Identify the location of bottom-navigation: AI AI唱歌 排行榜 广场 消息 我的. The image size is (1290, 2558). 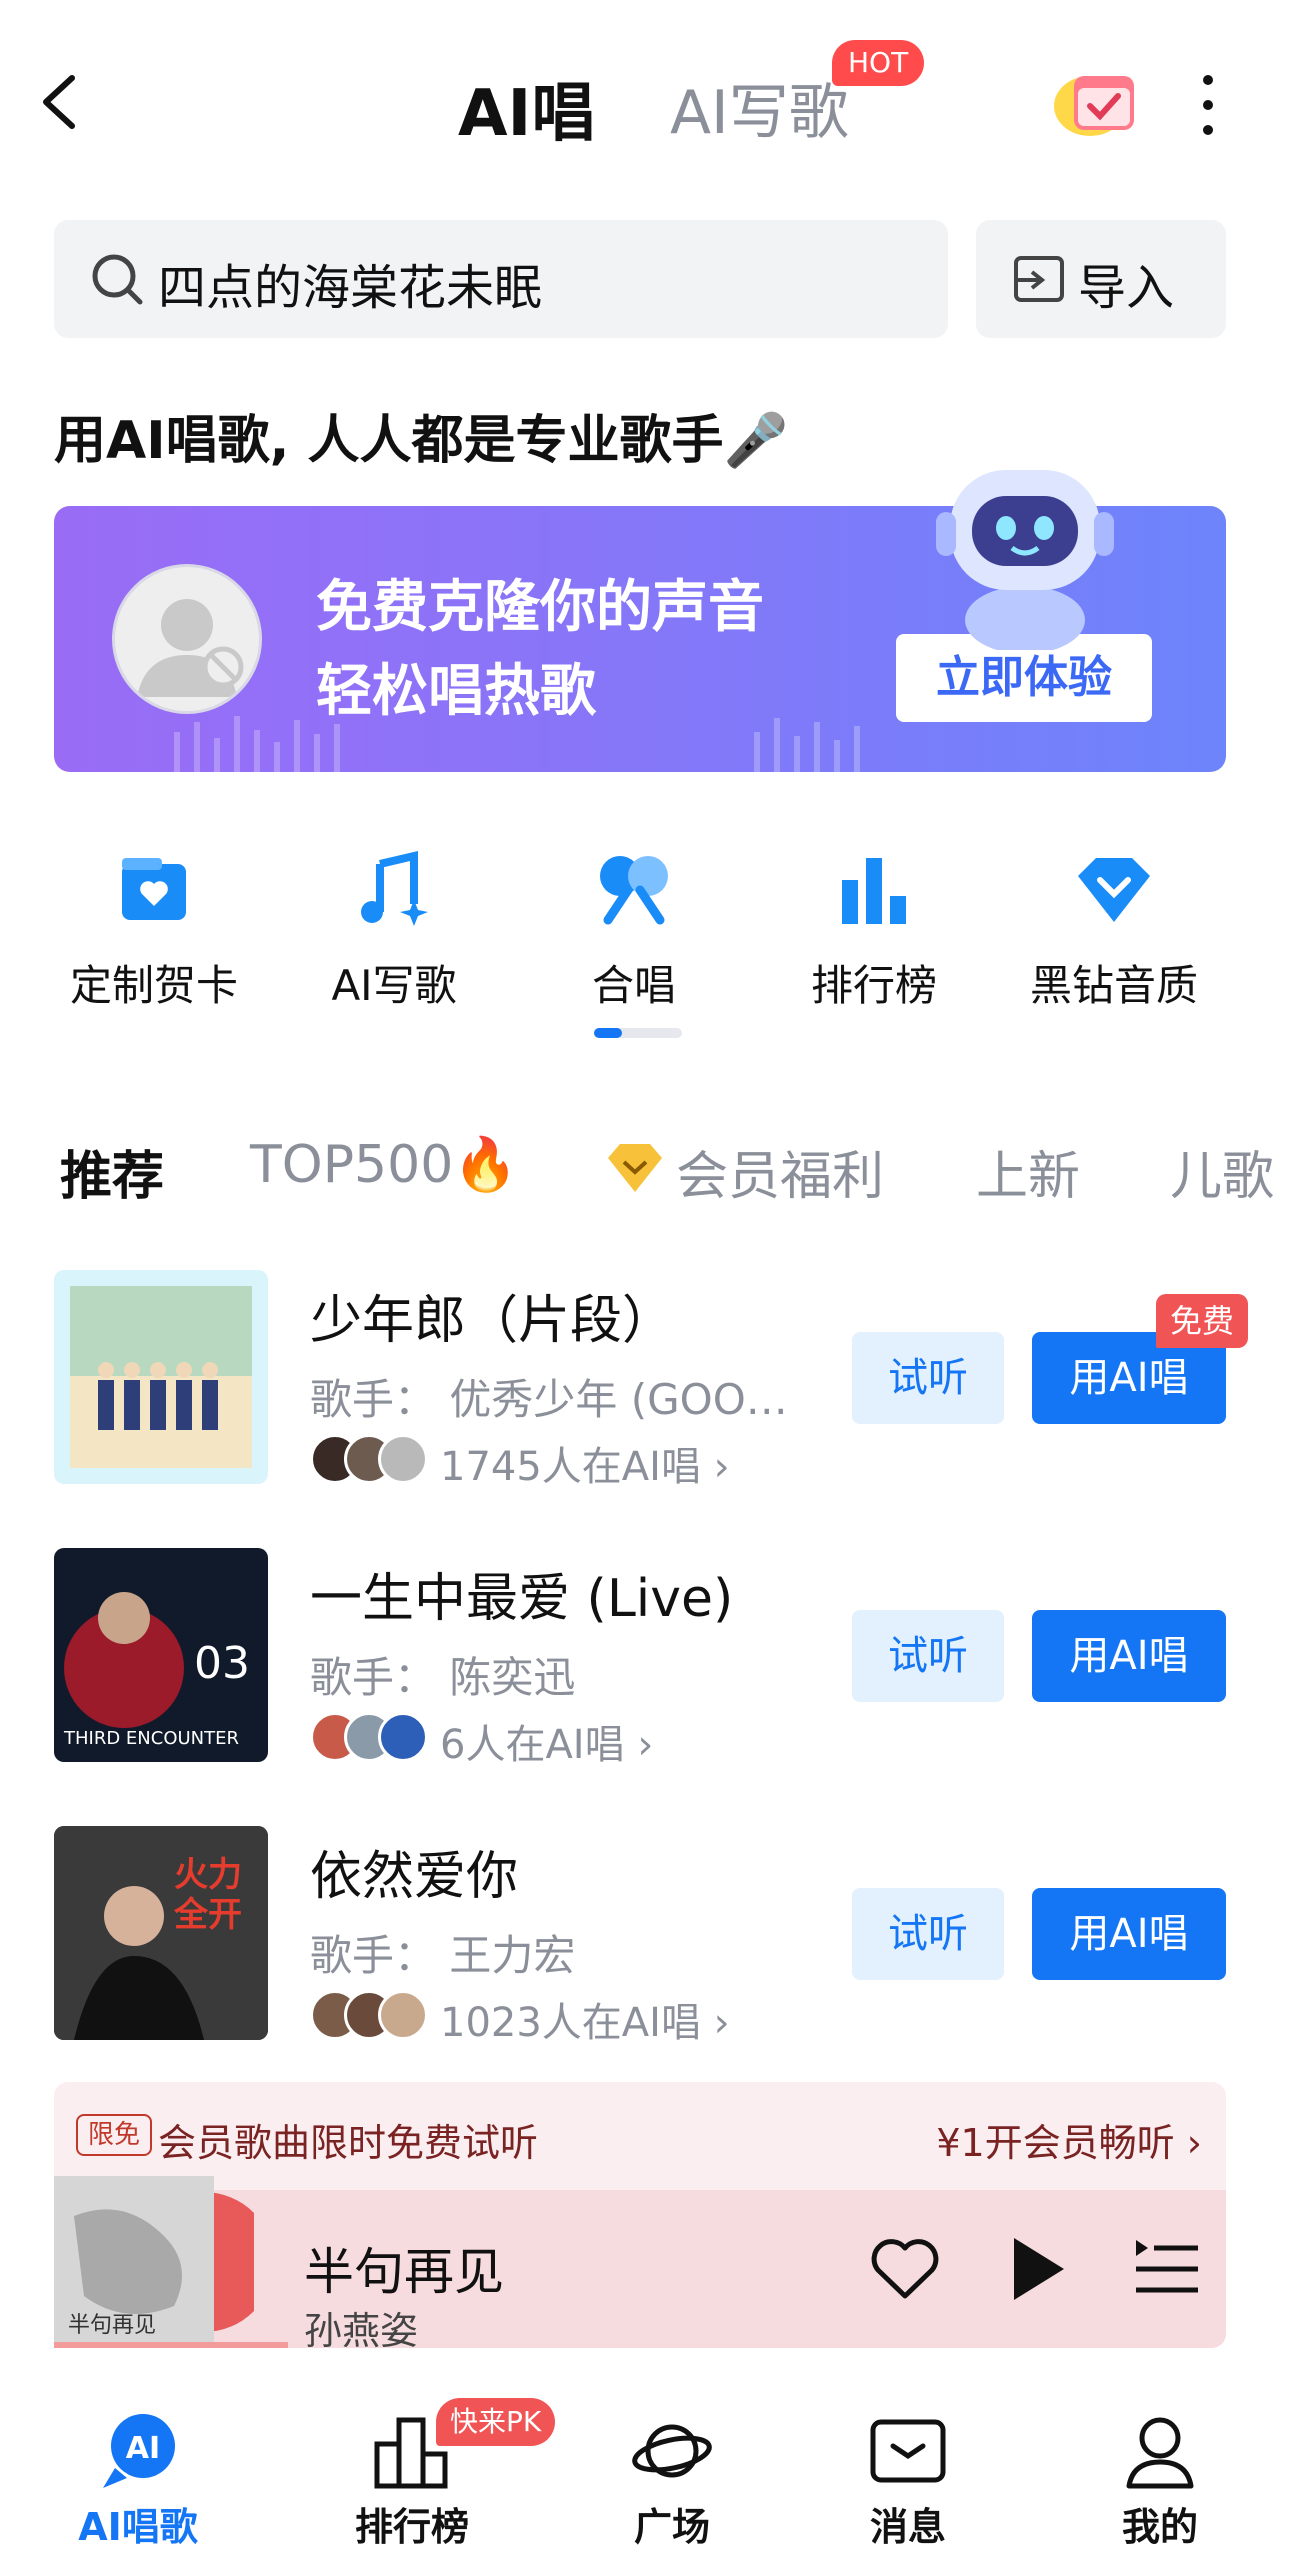
(645, 2469).